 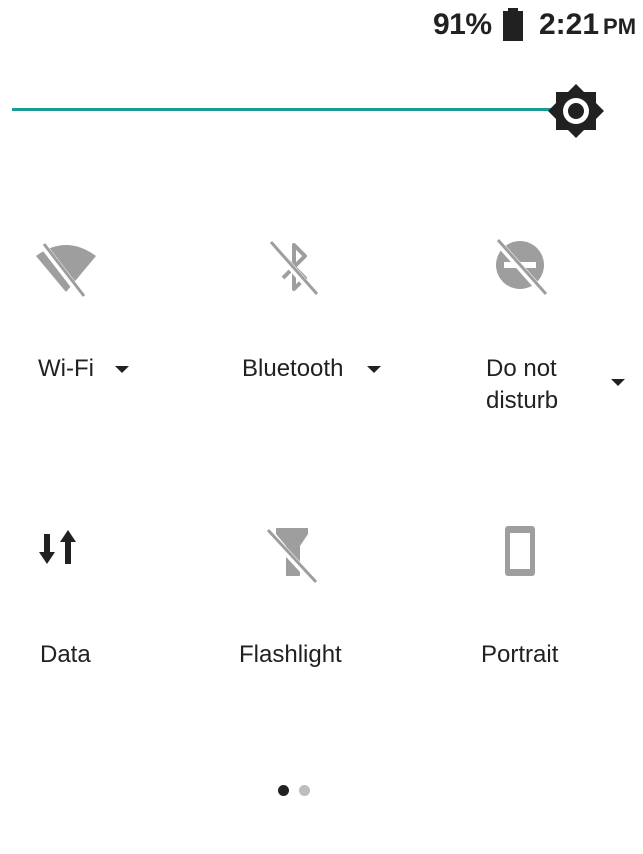 What do you see at coordinates (620, 26) in the screenshot?
I see `clock-ampm: PM` at bounding box center [620, 26].